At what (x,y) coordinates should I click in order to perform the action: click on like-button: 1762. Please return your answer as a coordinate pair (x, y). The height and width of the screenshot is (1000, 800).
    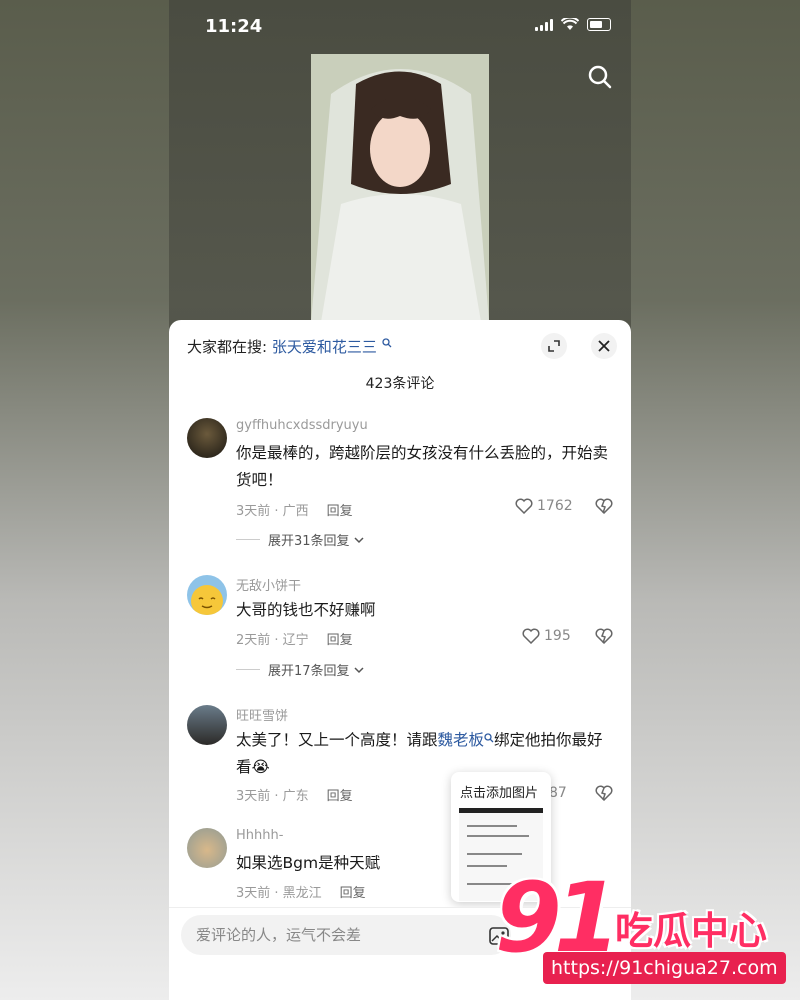
    Looking at the image, I should click on (544, 506).